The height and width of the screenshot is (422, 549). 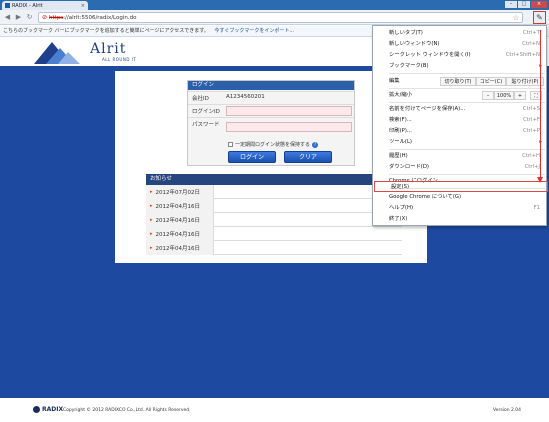 What do you see at coordinates (459, 131) in the screenshot?
I see `menu-print: 印刷(P)... Ctrl+P` at bounding box center [459, 131].